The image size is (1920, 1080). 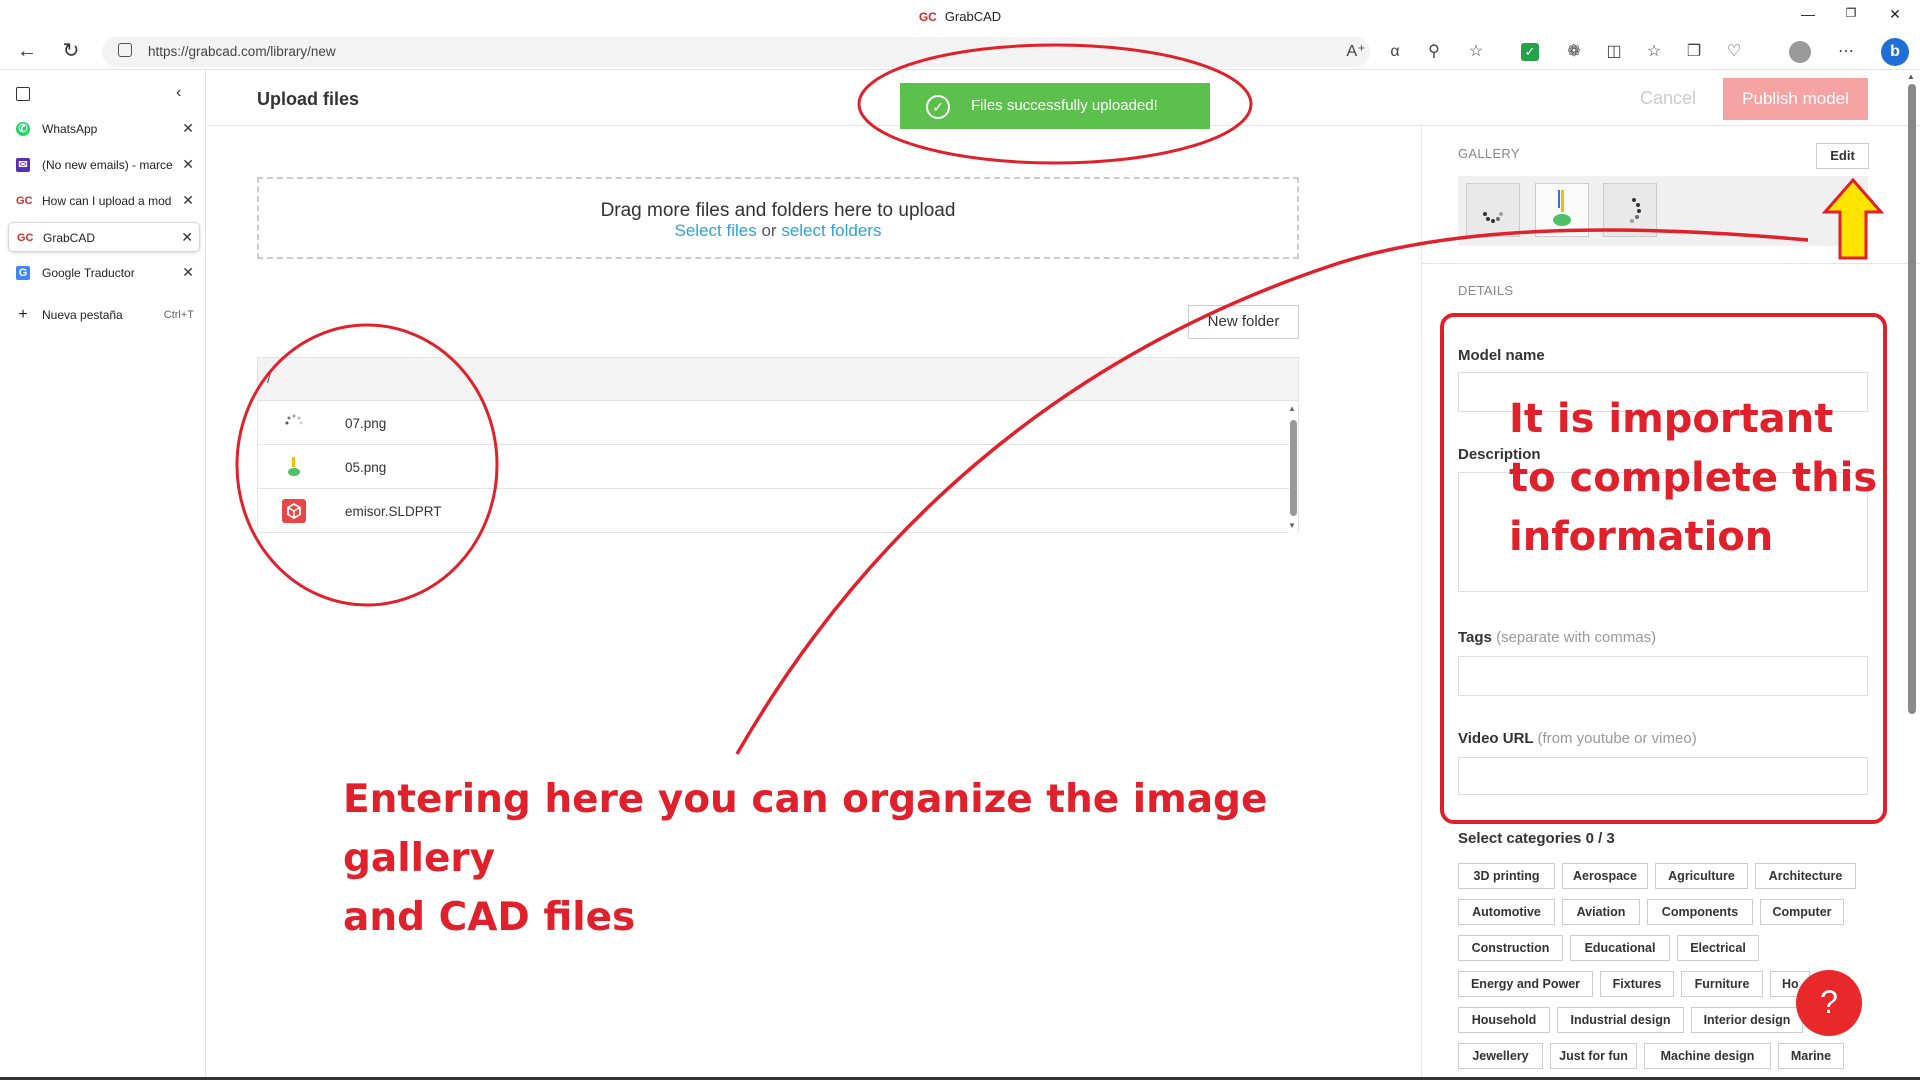 What do you see at coordinates (23, 273) in the screenshot?
I see `translate-icon: G` at bounding box center [23, 273].